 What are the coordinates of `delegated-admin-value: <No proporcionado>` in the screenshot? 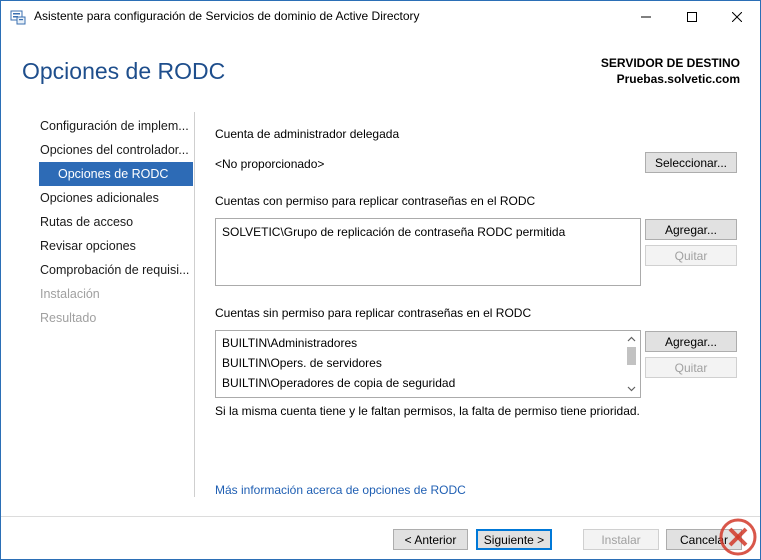 It's located at (270, 164).